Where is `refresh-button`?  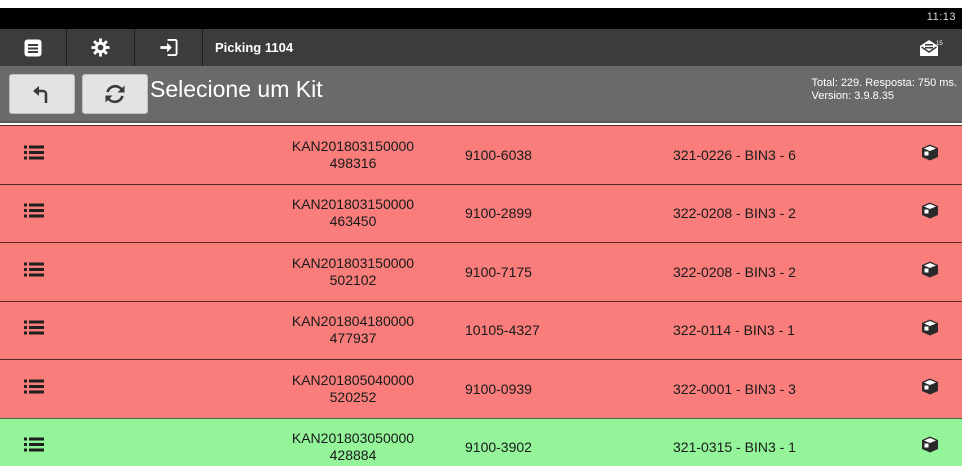
refresh-button is located at coordinates (115, 94).